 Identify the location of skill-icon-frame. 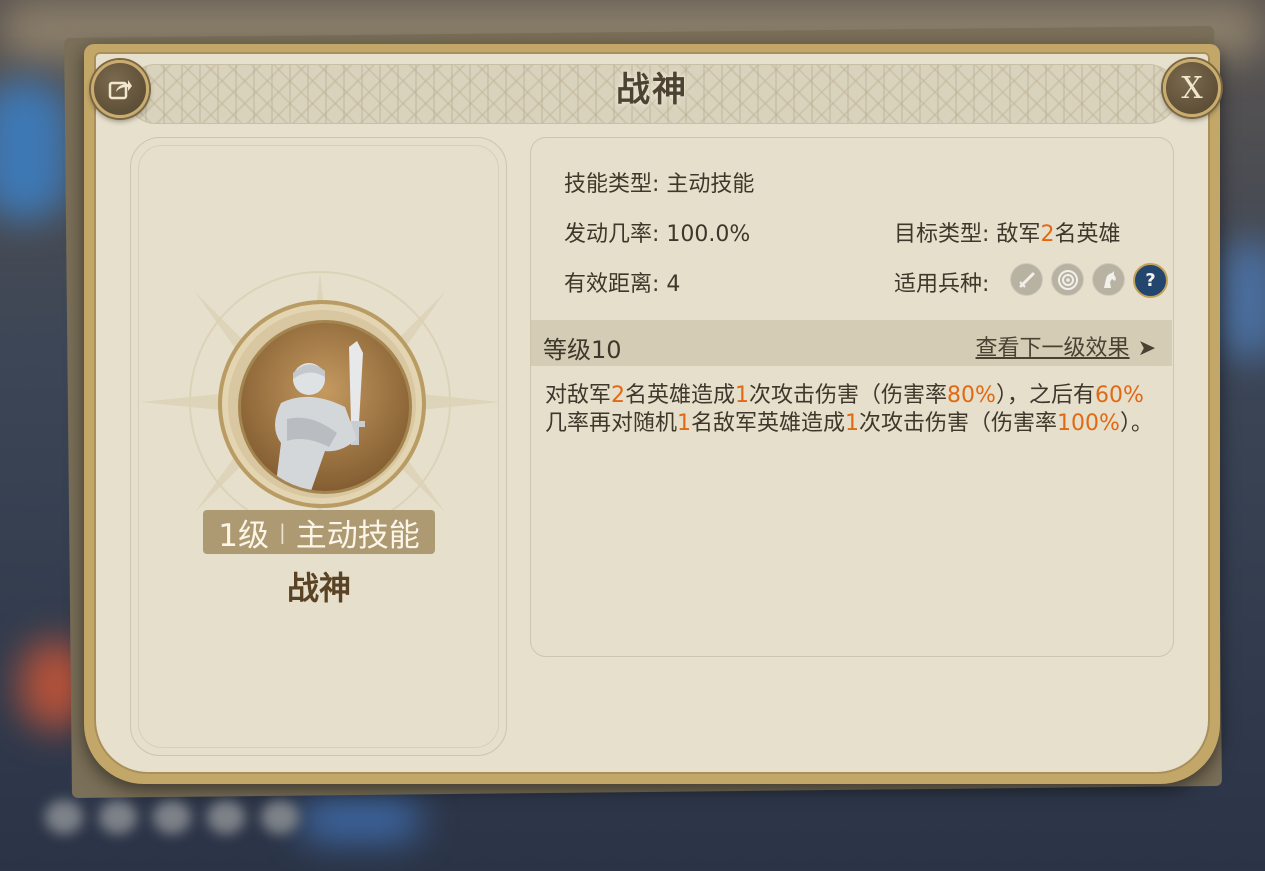
(322, 404).